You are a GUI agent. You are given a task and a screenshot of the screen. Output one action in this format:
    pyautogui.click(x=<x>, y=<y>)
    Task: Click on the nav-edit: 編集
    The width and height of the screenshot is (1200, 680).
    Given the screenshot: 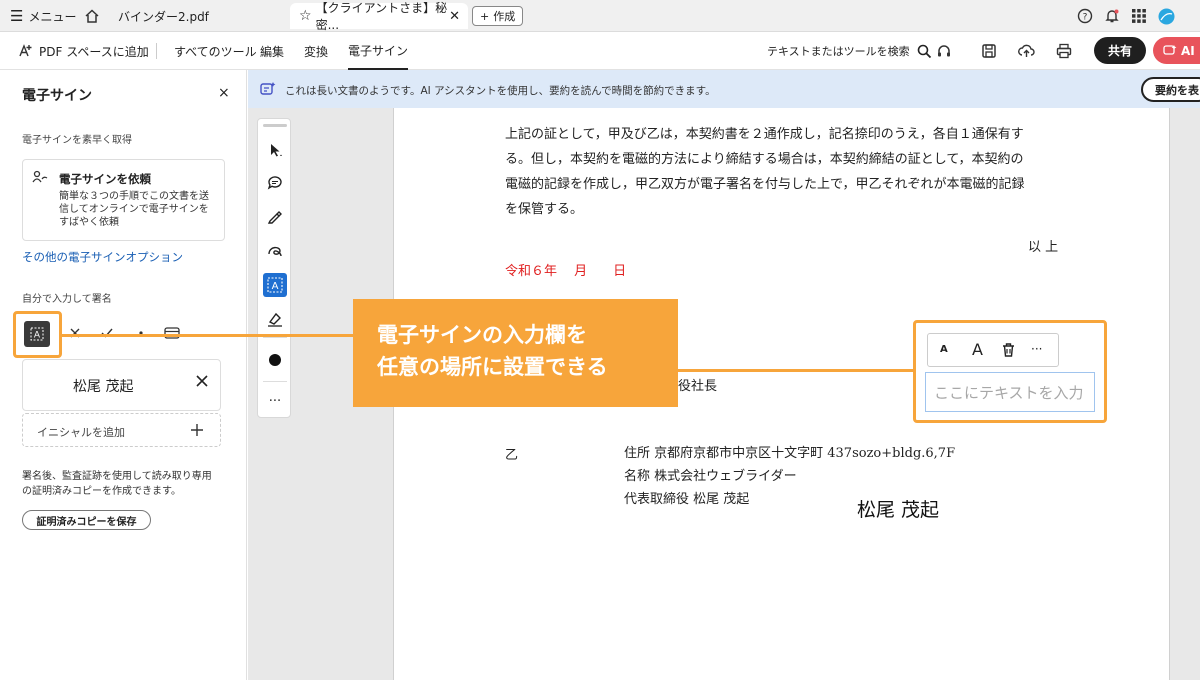 What is the action you would take?
    pyautogui.click(x=272, y=51)
    